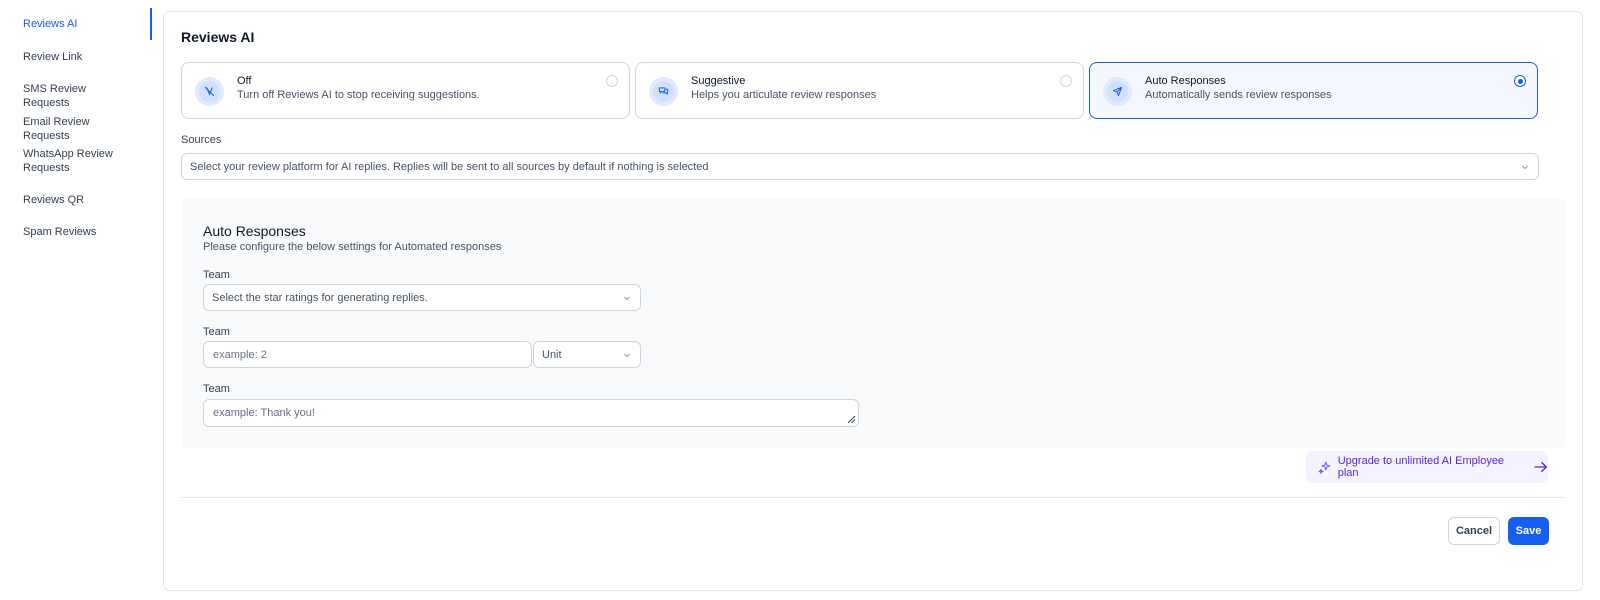  Describe the element at coordinates (240, 354) in the screenshot. I see `delay-placeholder: example: 2` at that location.